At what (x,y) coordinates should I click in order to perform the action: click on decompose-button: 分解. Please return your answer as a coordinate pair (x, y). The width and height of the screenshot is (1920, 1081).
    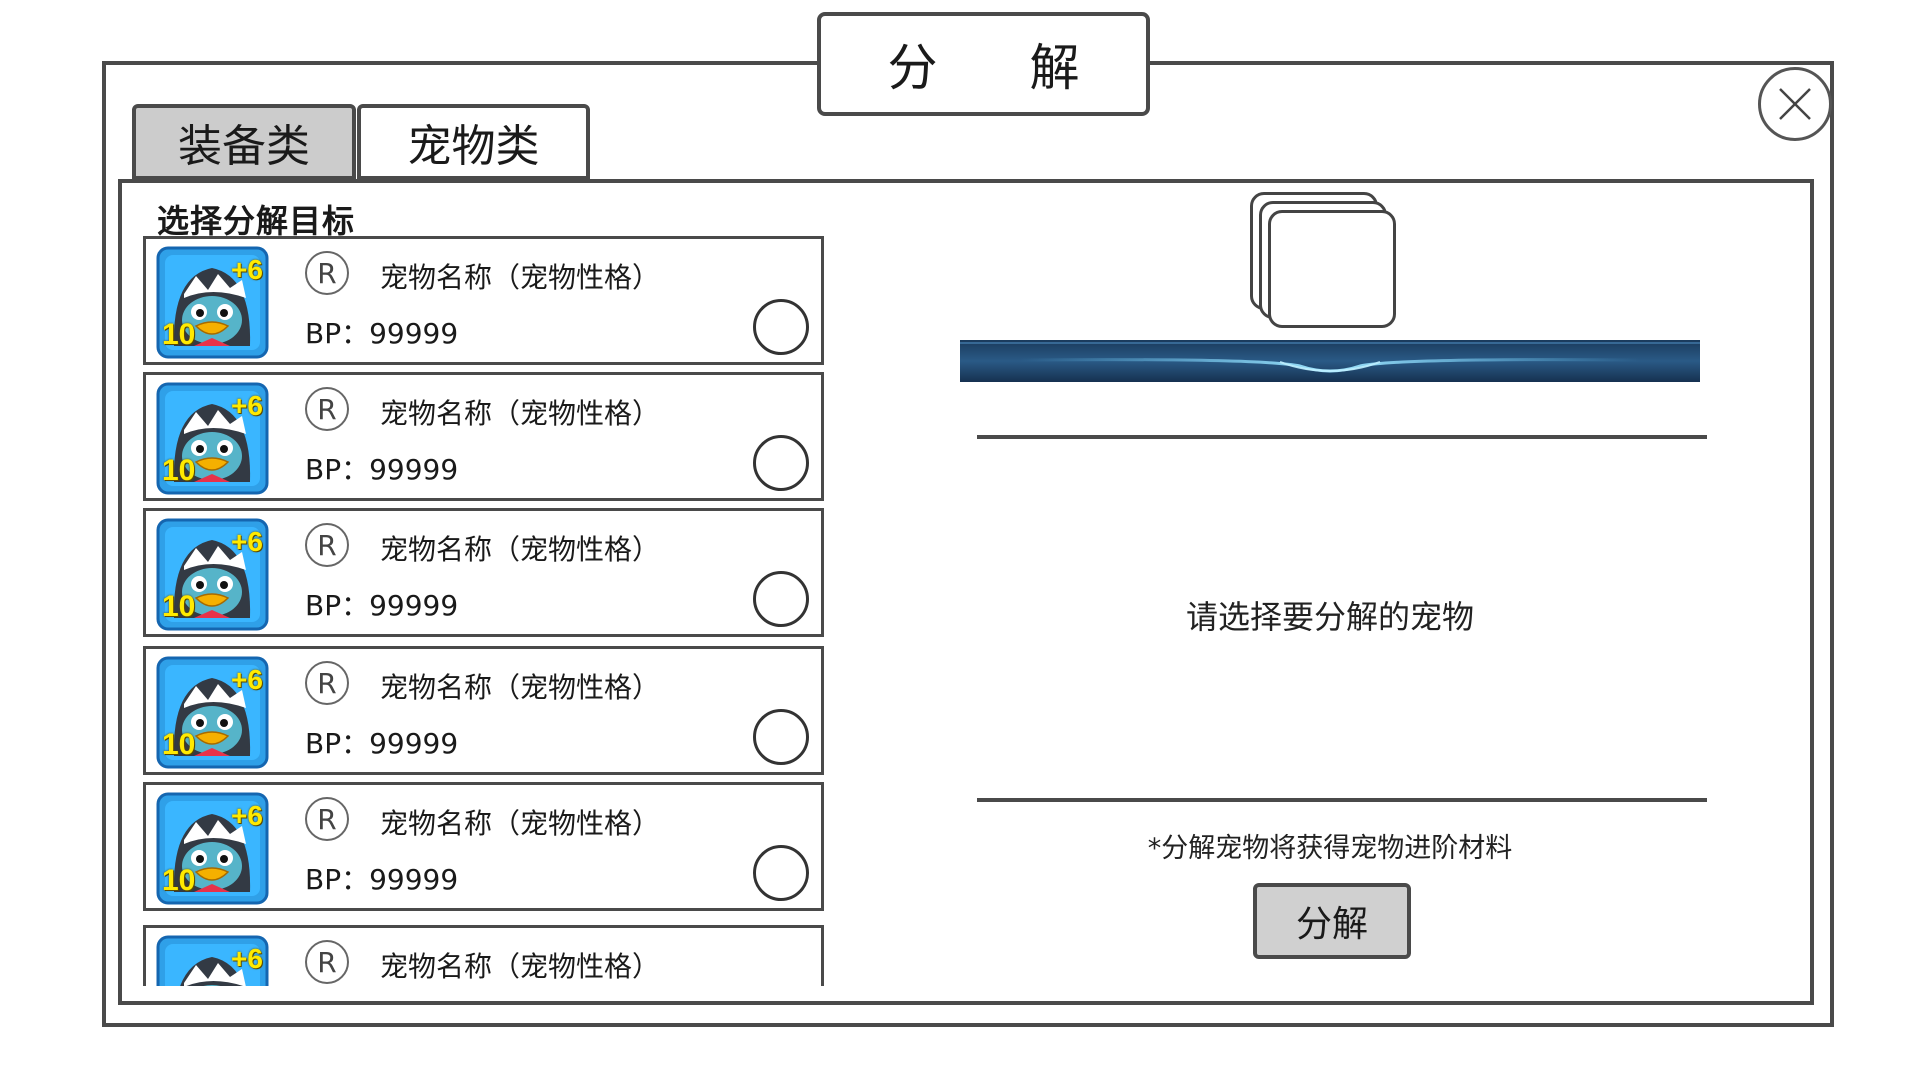
    Looking at the image, I should click on (1332, 921).